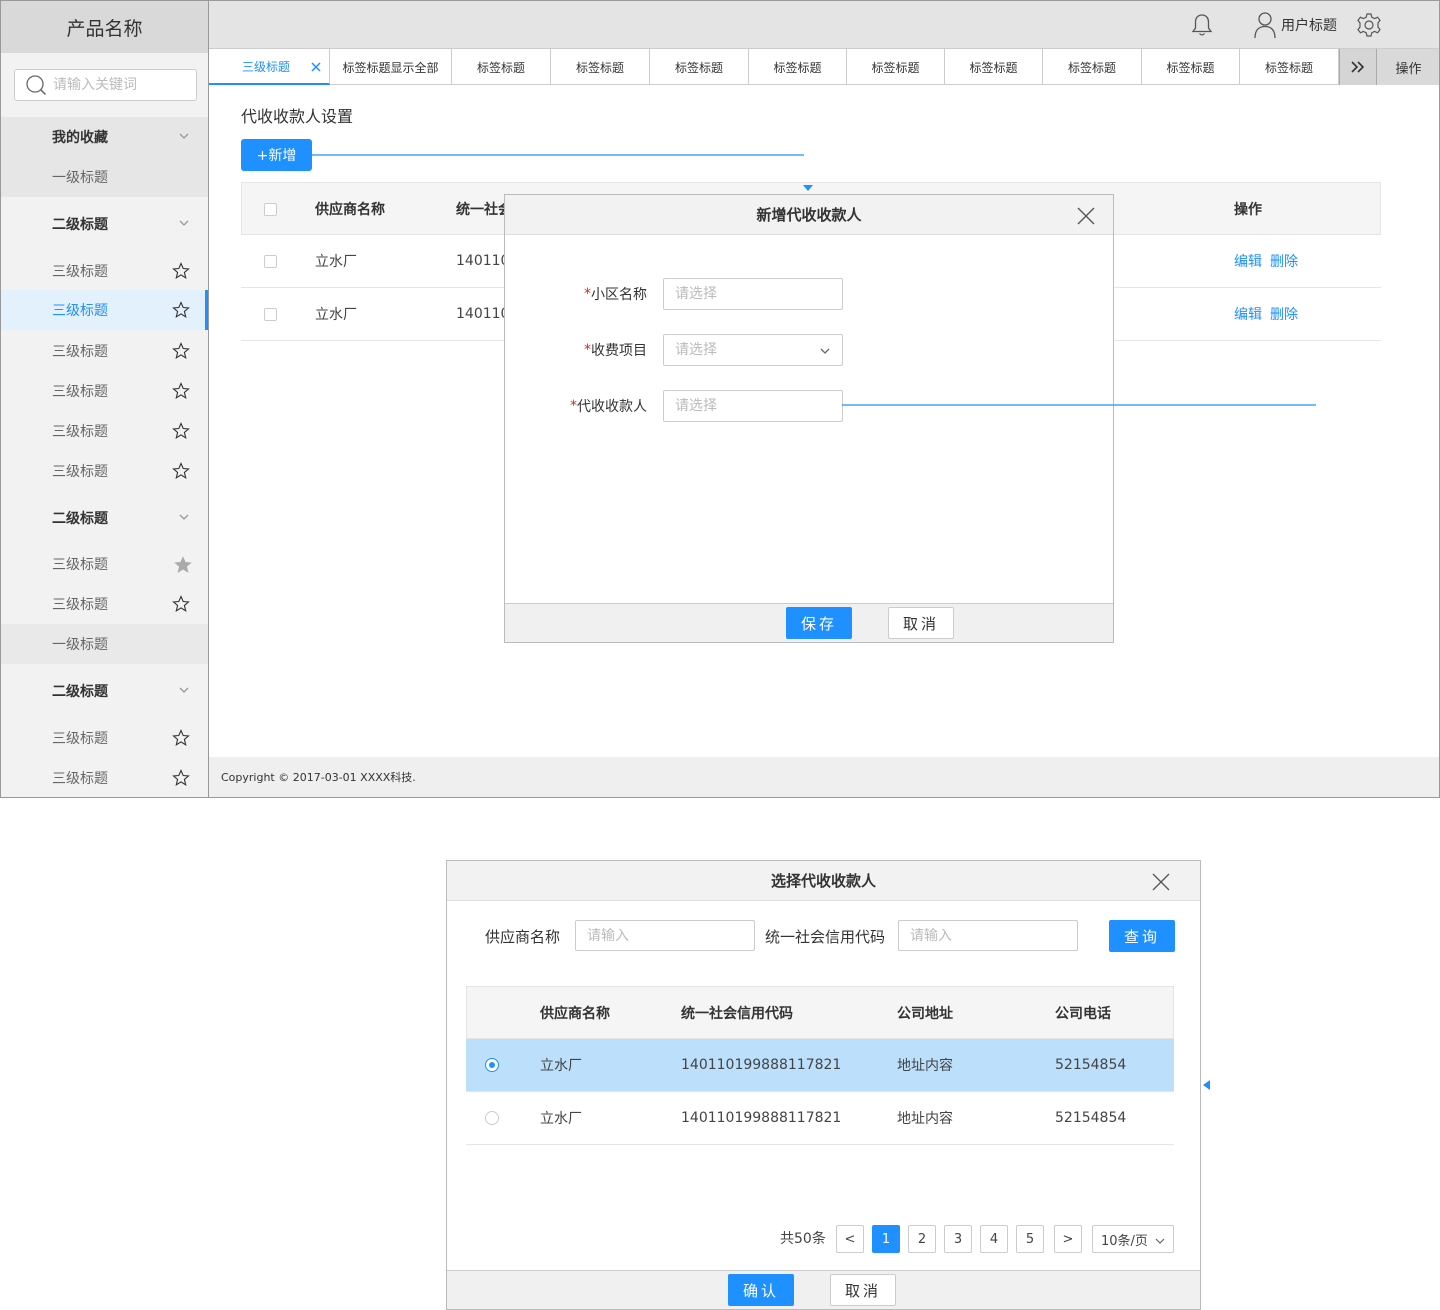 Image resolution: width=1440 pixels, height=1310 pixels. Describe the element at coordinates (922, 1239) in the screenshot. I see `page-button: 2` at that location.